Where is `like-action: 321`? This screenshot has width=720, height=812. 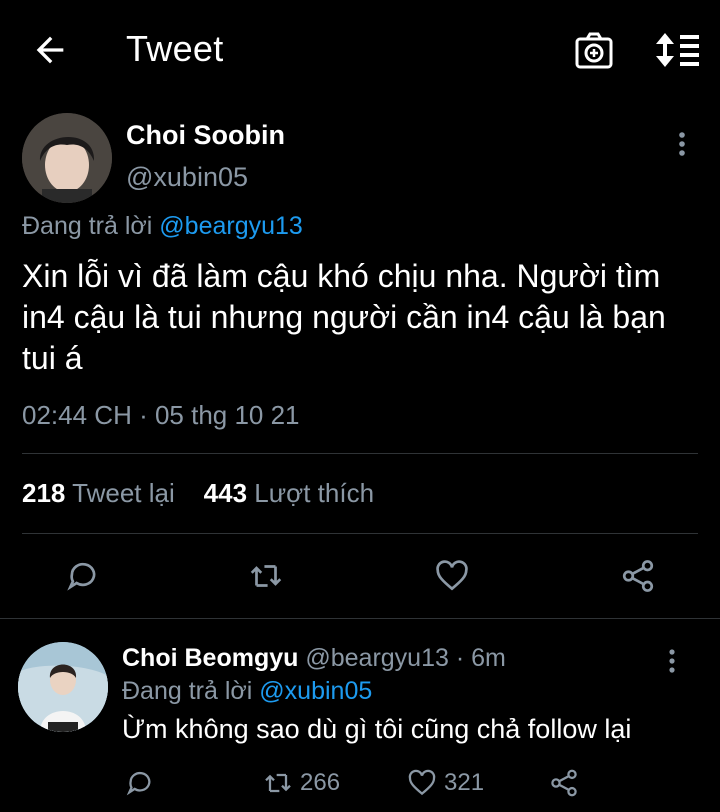
like-action: 321 is located at coordinates (445, 783).